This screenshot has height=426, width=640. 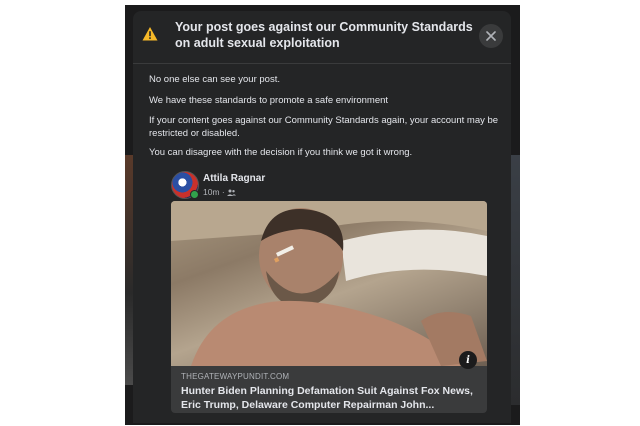 What do you see at coordinates (234, 178) in the screenshot?
I see `post-author-name: Attila Ragnar` at bounding box center [234, 178].